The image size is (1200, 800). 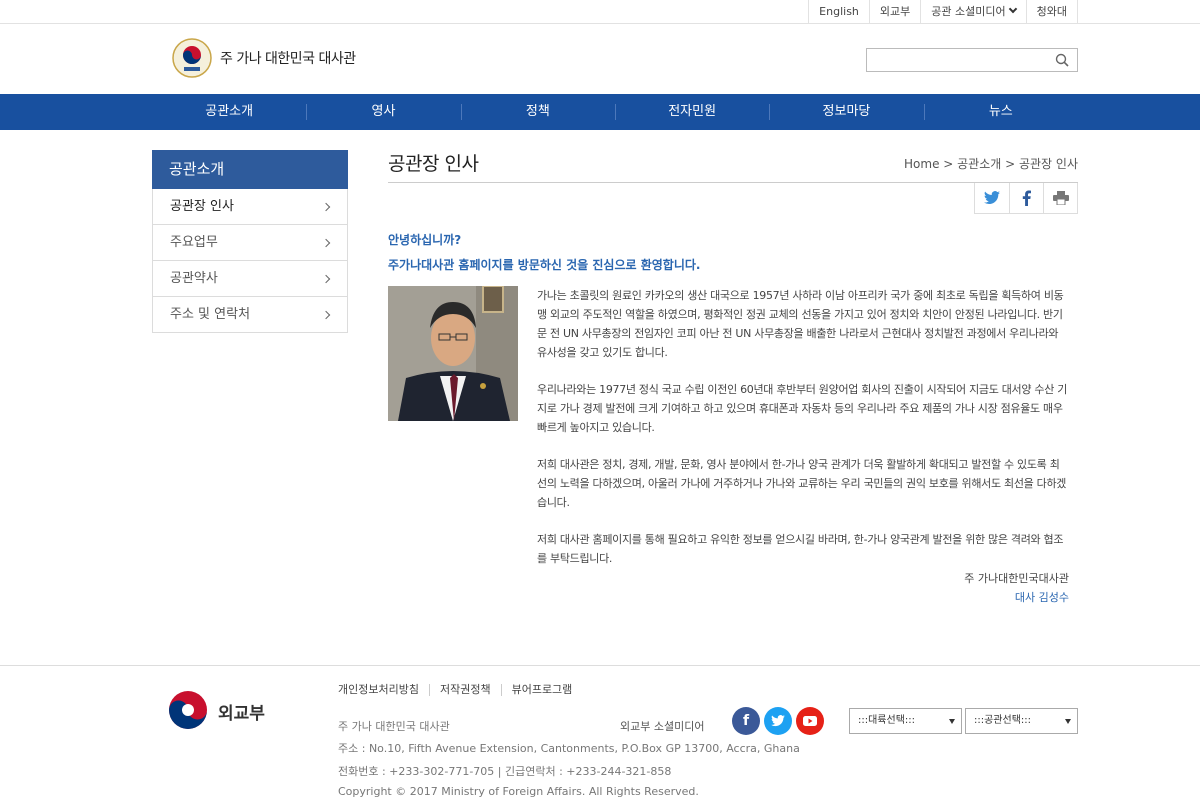 I want to click on main-nav: 공관소개 영사 정책 전자민원 정보마당 뉴스, so click(x=600, y=112).